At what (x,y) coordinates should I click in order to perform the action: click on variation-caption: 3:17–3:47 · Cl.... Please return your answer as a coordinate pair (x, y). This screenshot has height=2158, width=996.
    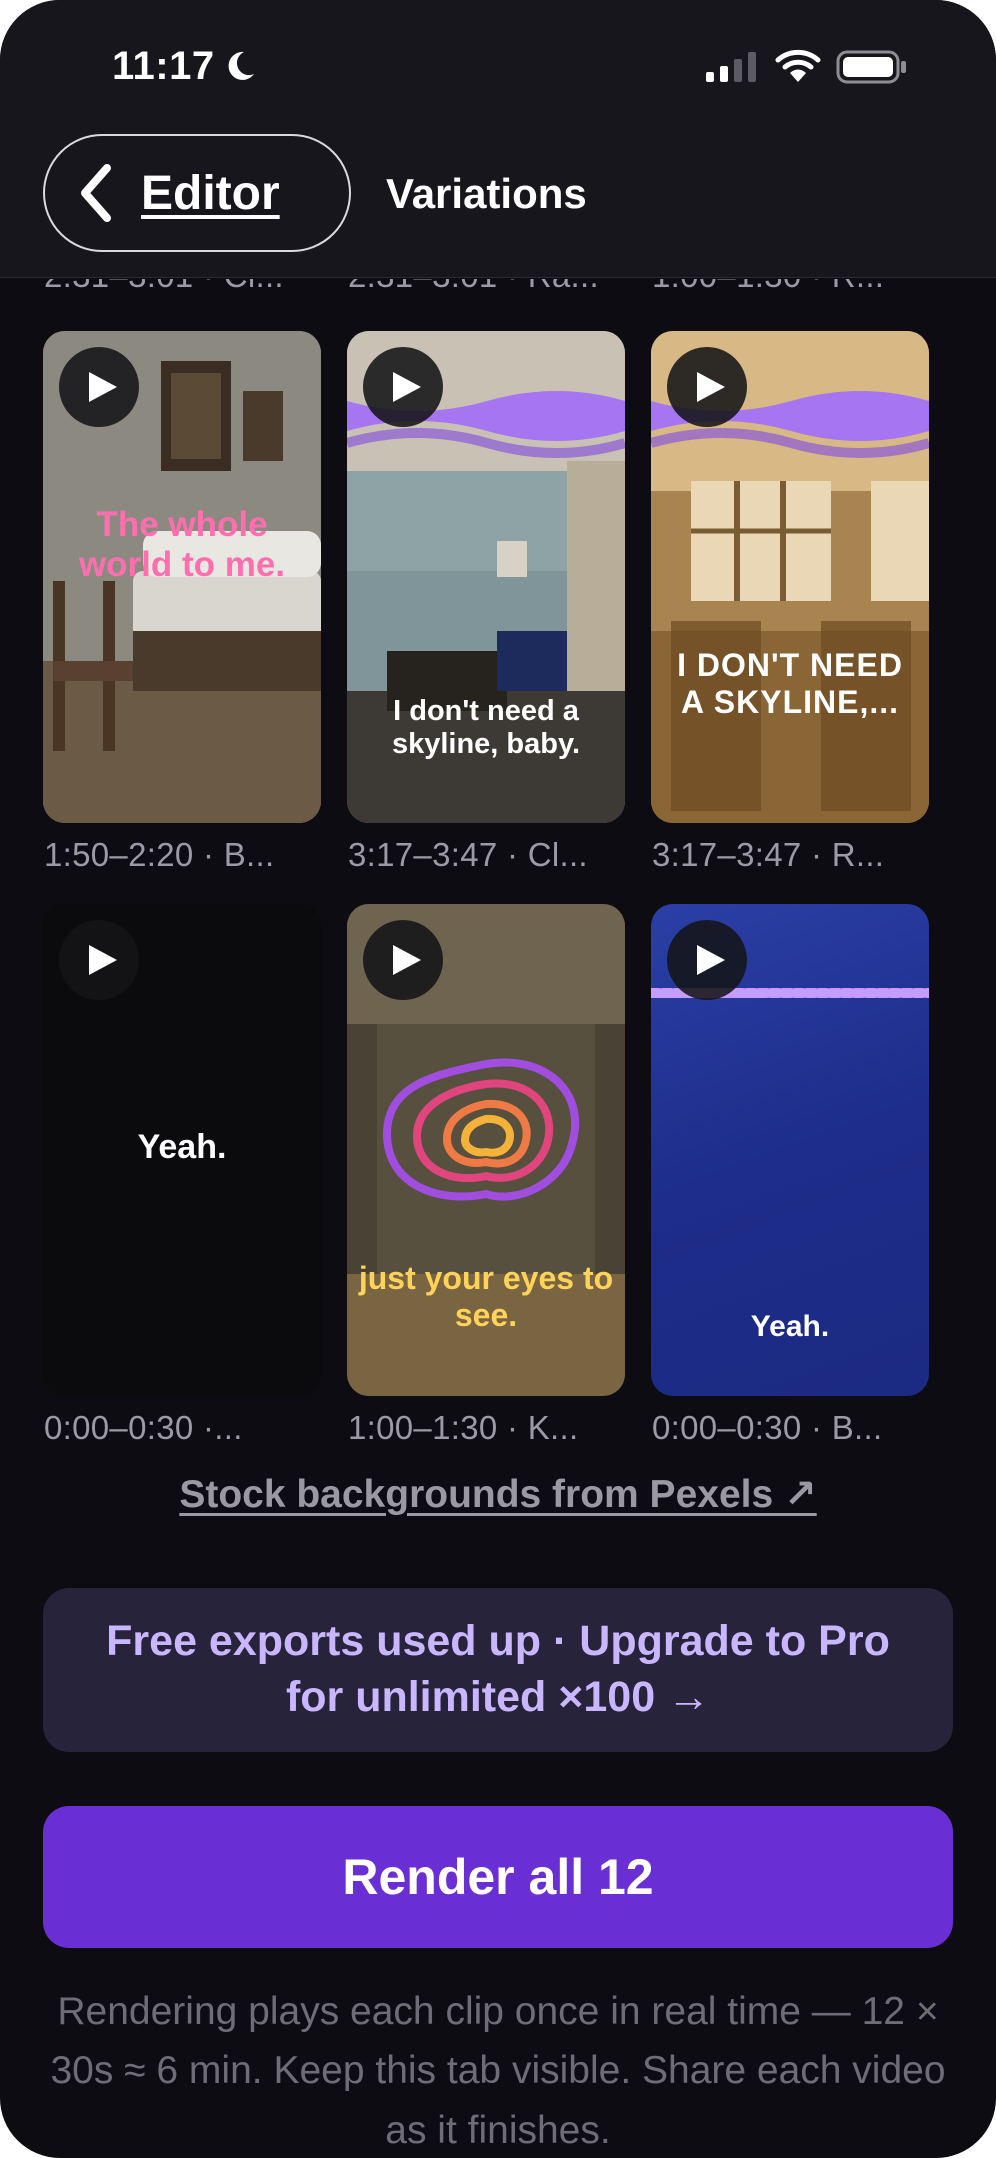
    Looking at the image, I should click on (468, 854).